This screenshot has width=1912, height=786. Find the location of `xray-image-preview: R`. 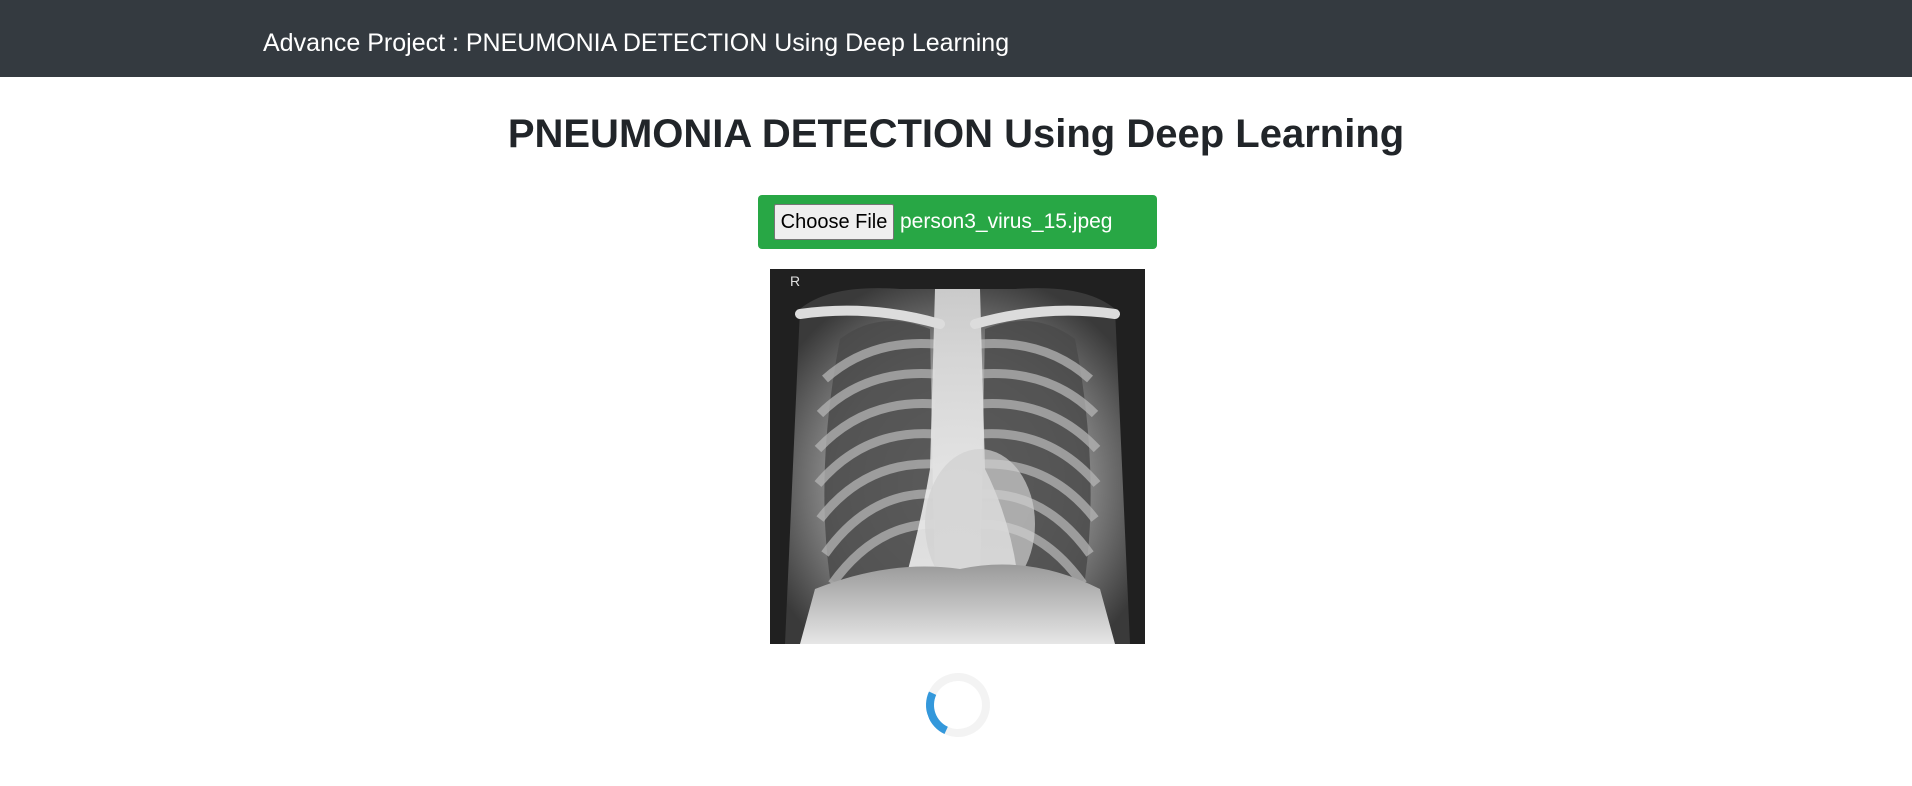

xray-image-preview: R is located at coordinates (957, 456).